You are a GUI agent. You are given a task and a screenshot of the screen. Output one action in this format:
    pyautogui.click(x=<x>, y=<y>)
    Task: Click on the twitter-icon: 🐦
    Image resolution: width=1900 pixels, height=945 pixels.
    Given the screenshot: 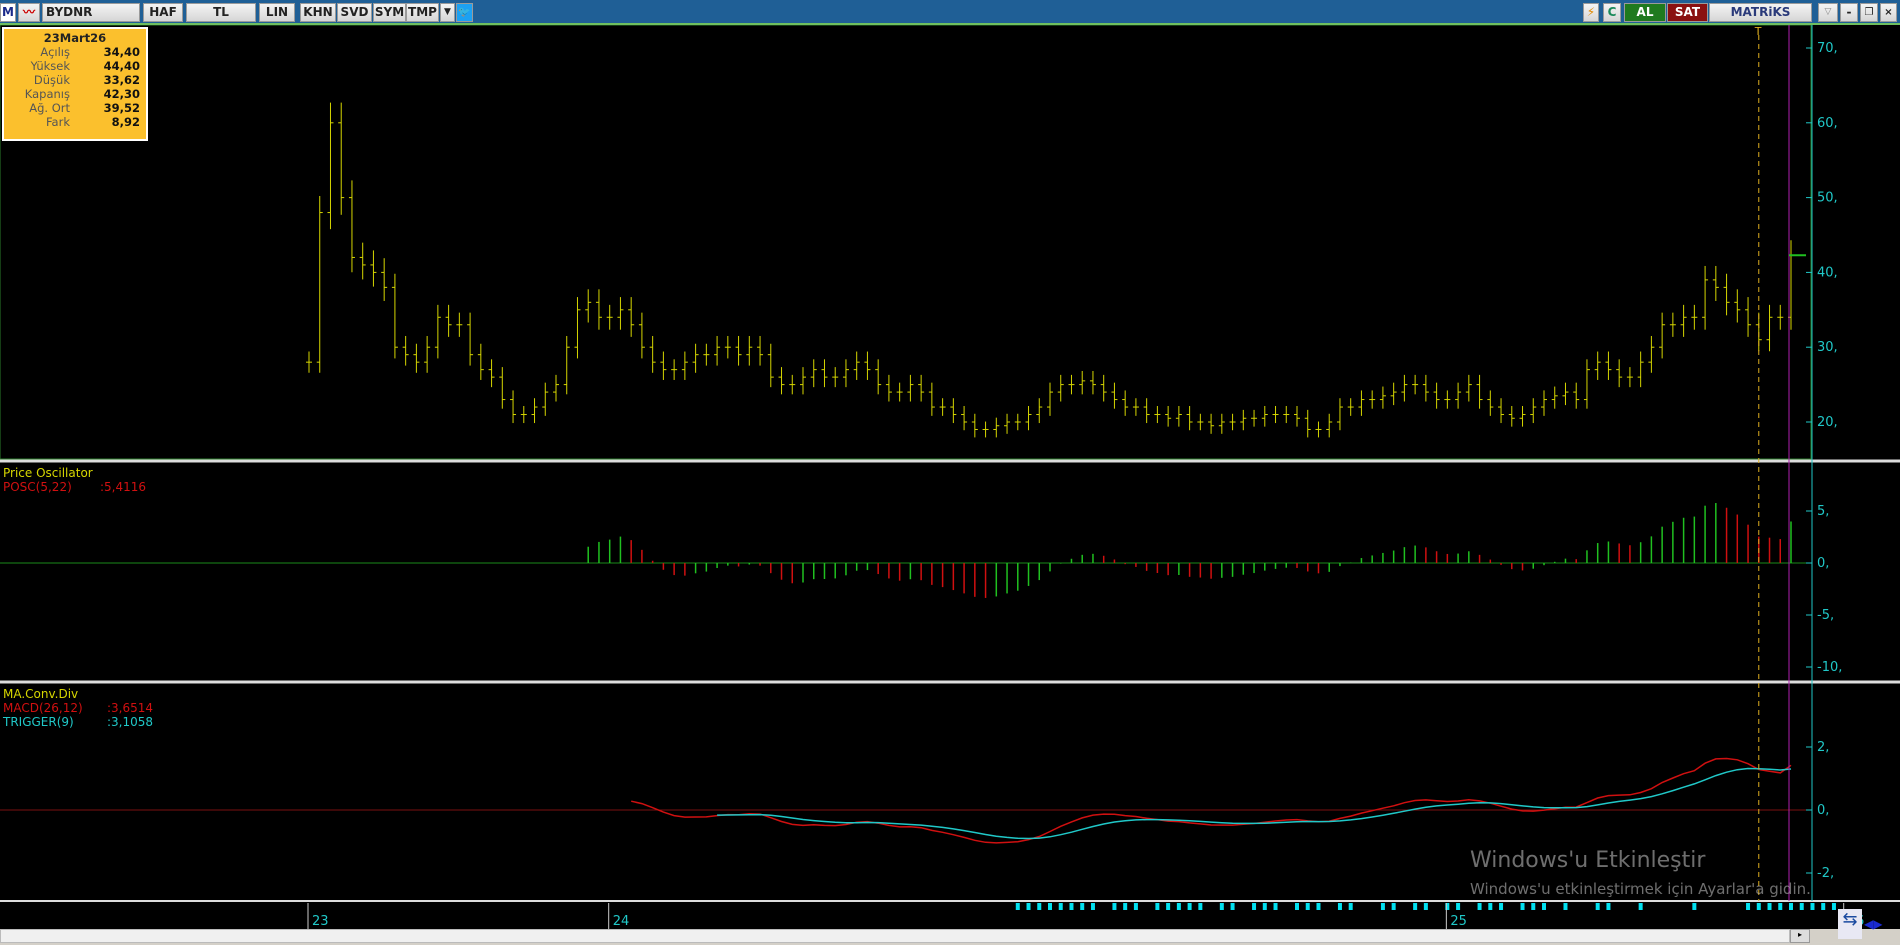 What is the action you would take?
    pyautogui.click(x=464, y=12)
    